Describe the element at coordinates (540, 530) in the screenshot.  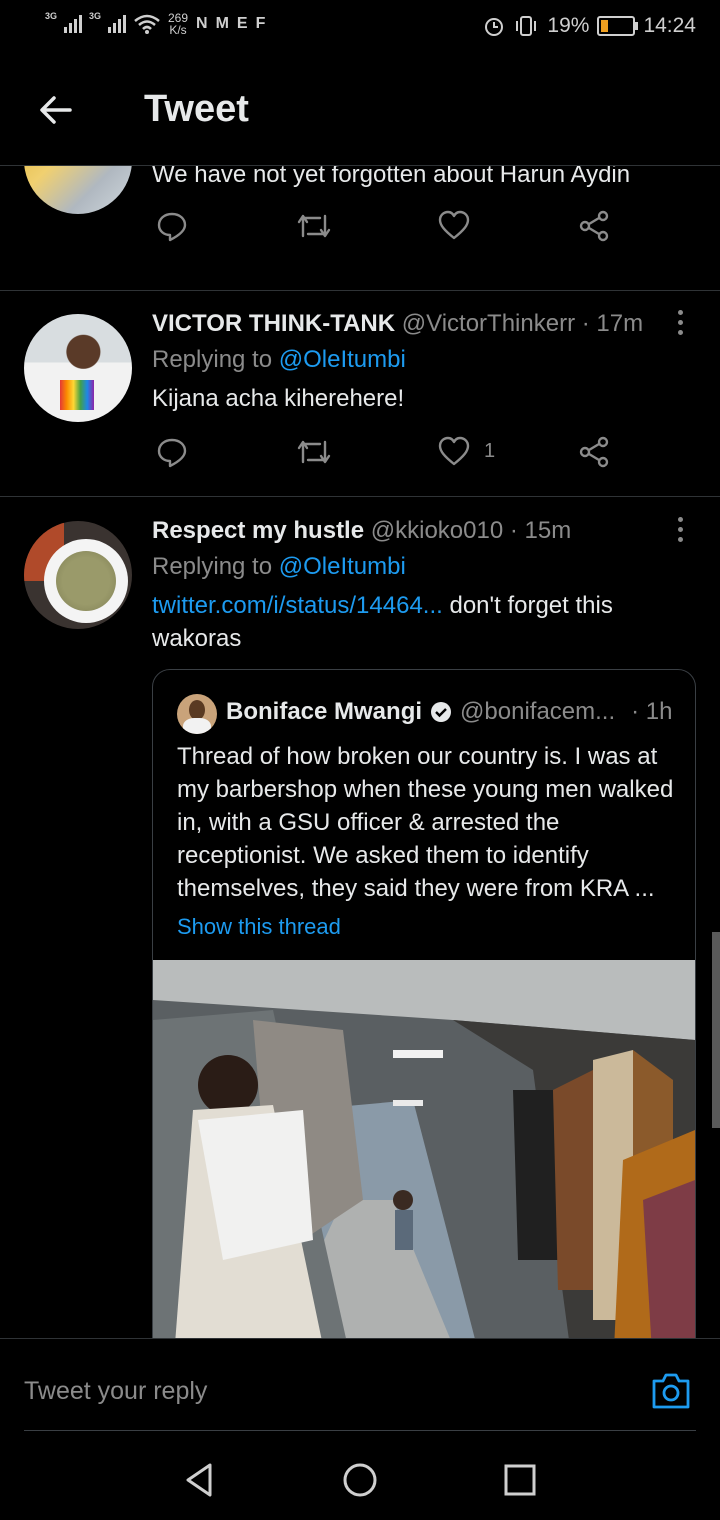
I see `tweet-time: · 15m` at that location.